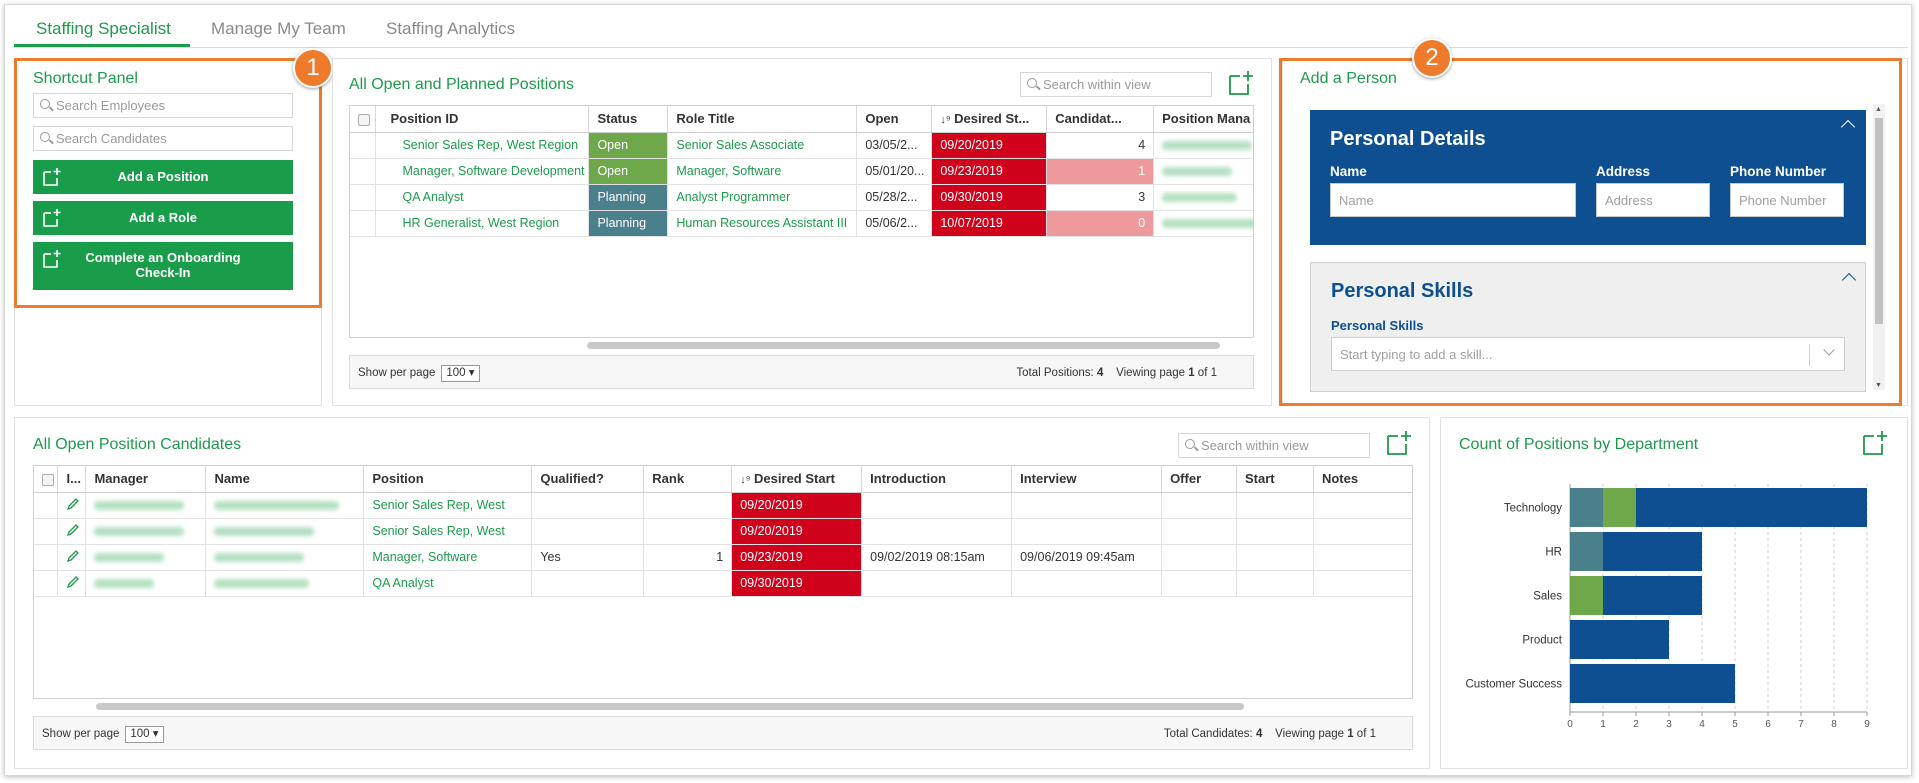 The width and height of the screenshot is (1919, 783). Describe the element at coordinates (1199, 479) in the screenshot. I see `col-offer: Offer` at that location.